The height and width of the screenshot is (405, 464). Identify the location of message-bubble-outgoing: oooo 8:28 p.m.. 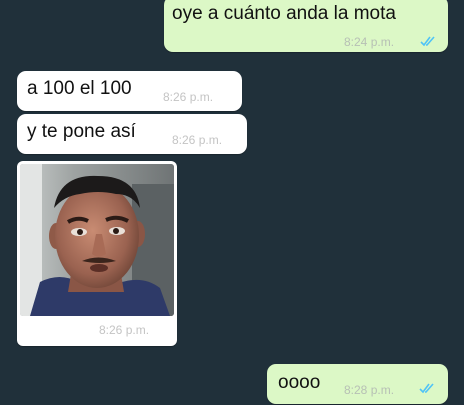
(357, 384).